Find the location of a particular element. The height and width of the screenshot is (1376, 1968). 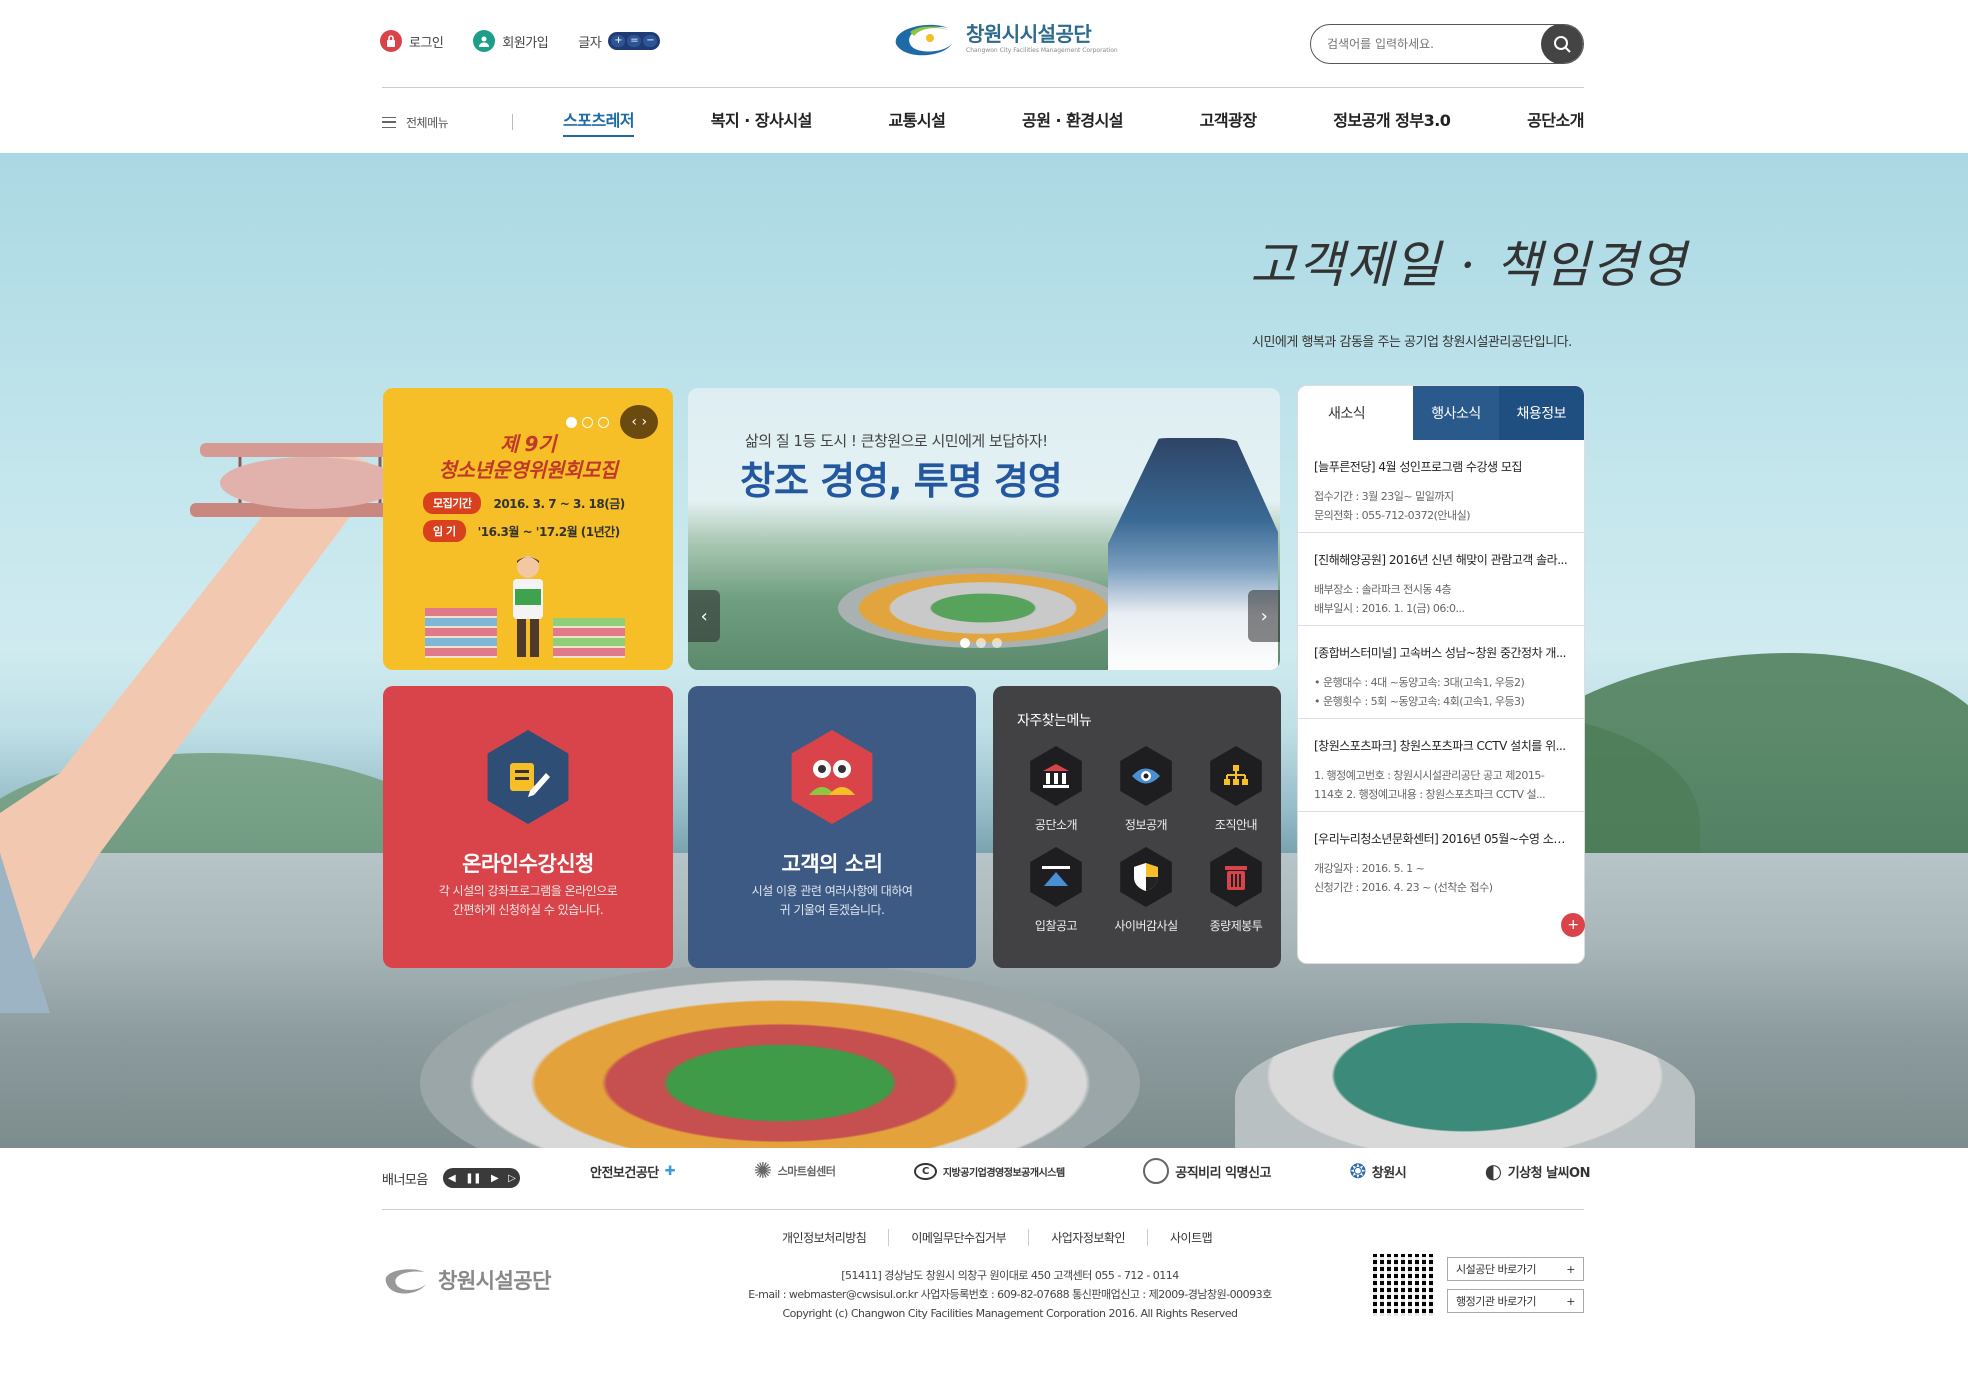

footer-links: 개인정보처리방침 이메일무단수집거부 사업자정보확인 사이트맵 is located at coordinates (997, 1237).